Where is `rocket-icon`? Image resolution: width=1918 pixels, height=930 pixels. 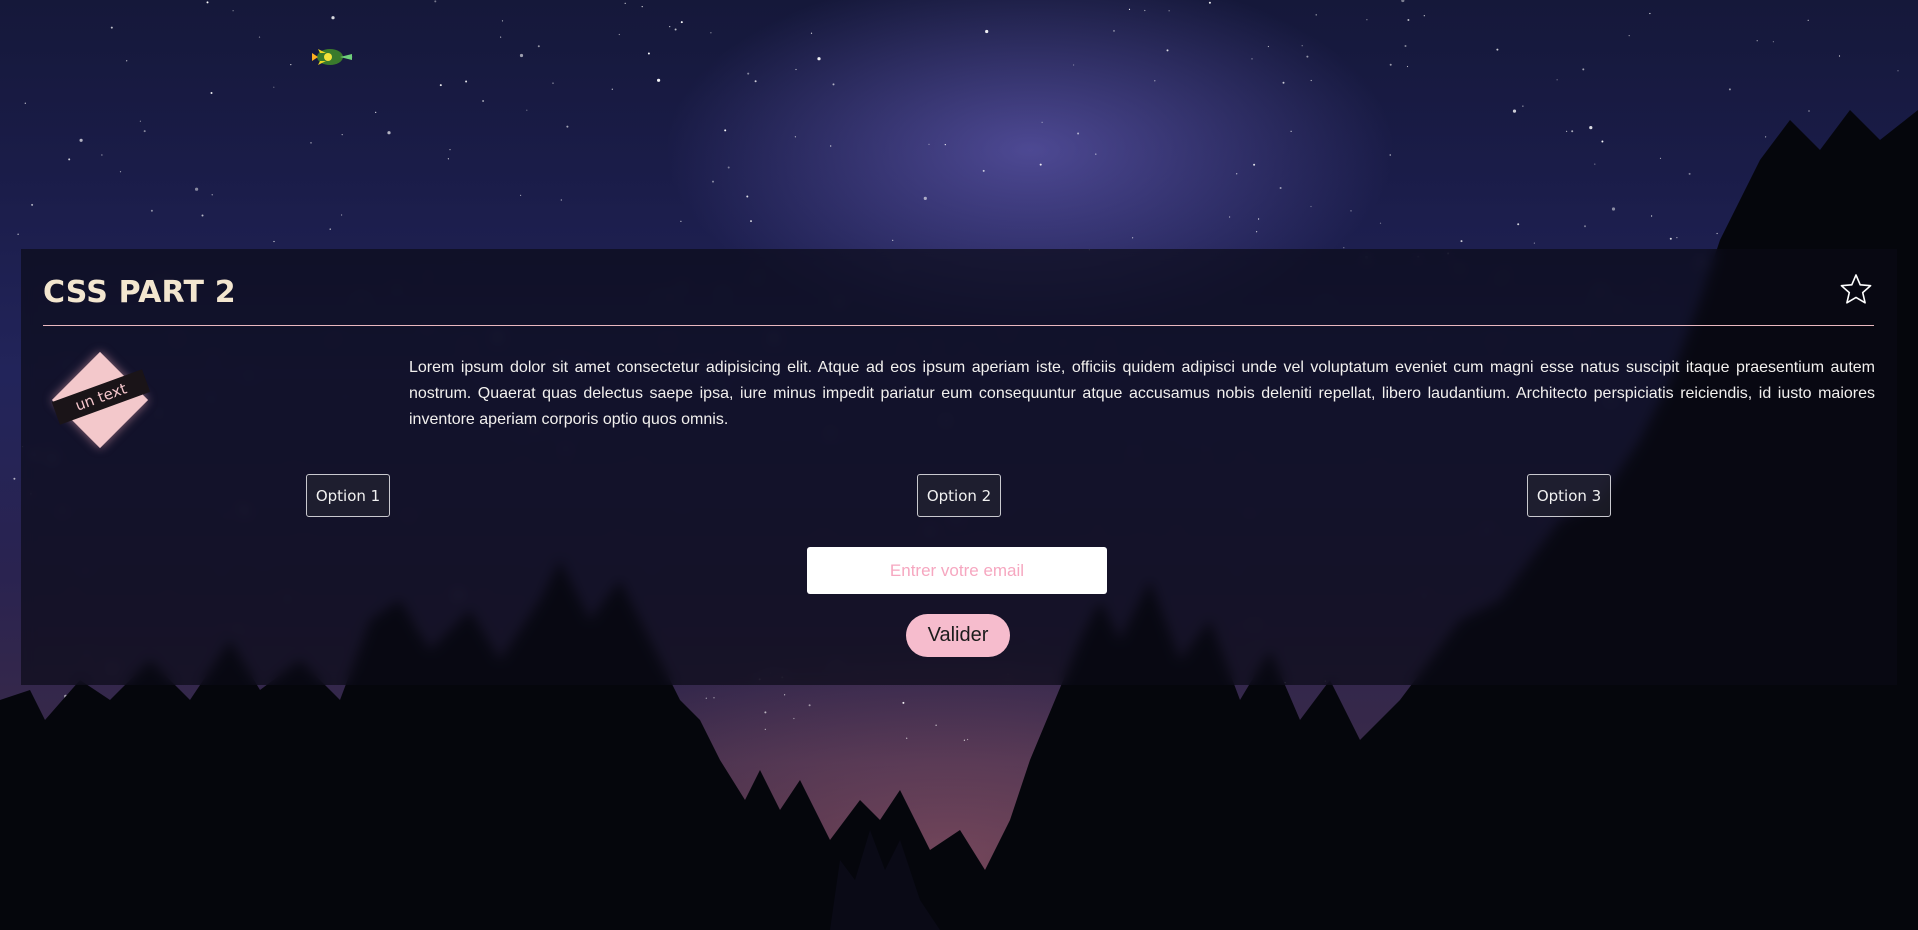
rocket-icon is located at coordinates (332, 57).